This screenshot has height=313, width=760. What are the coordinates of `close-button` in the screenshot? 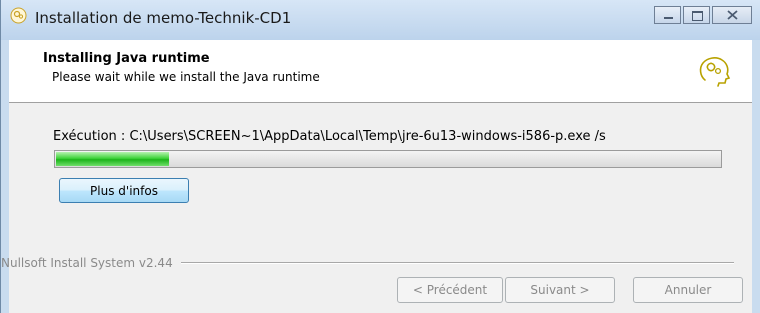 It's located at (732, 15).